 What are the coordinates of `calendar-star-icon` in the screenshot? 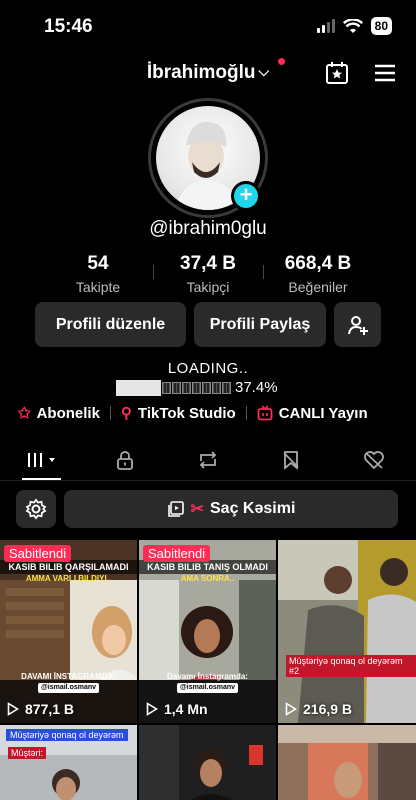 It's located at (337, 73).